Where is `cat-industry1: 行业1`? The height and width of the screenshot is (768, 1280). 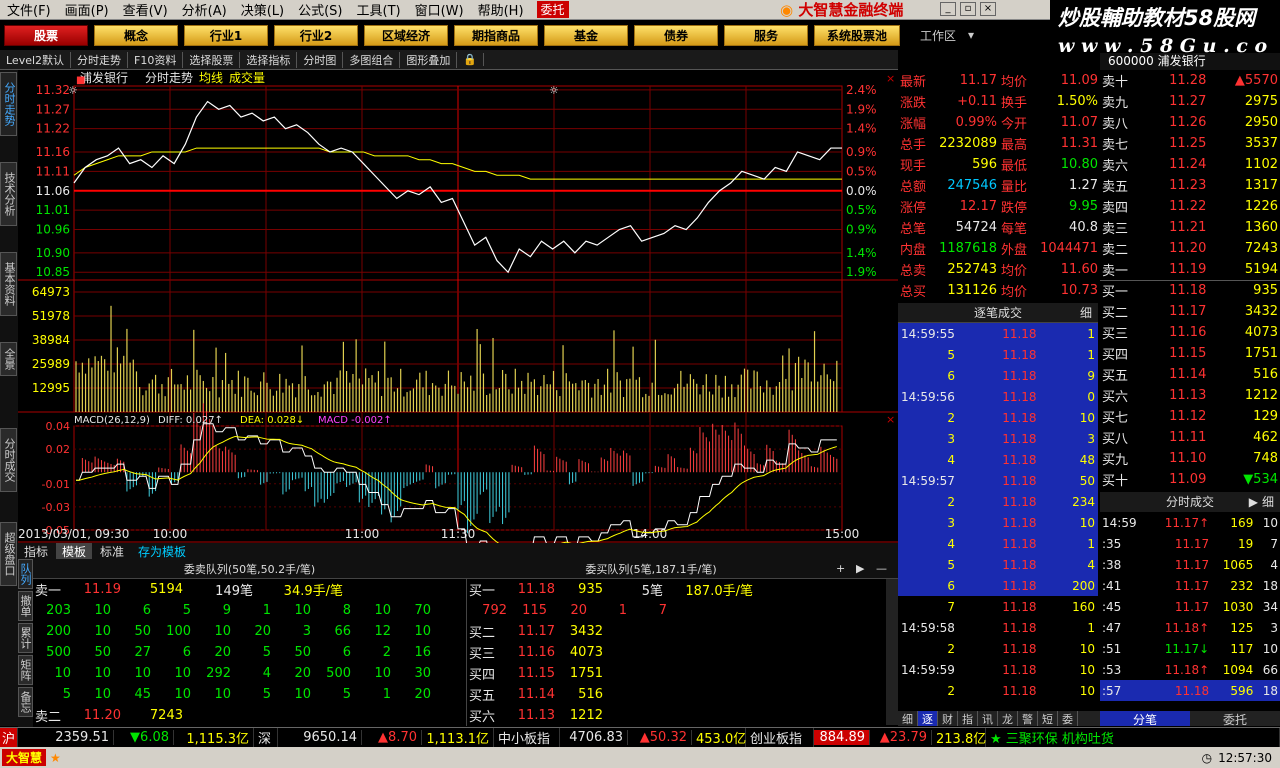 cat-industry1: 行业1 is located at coordinates (226, 35).